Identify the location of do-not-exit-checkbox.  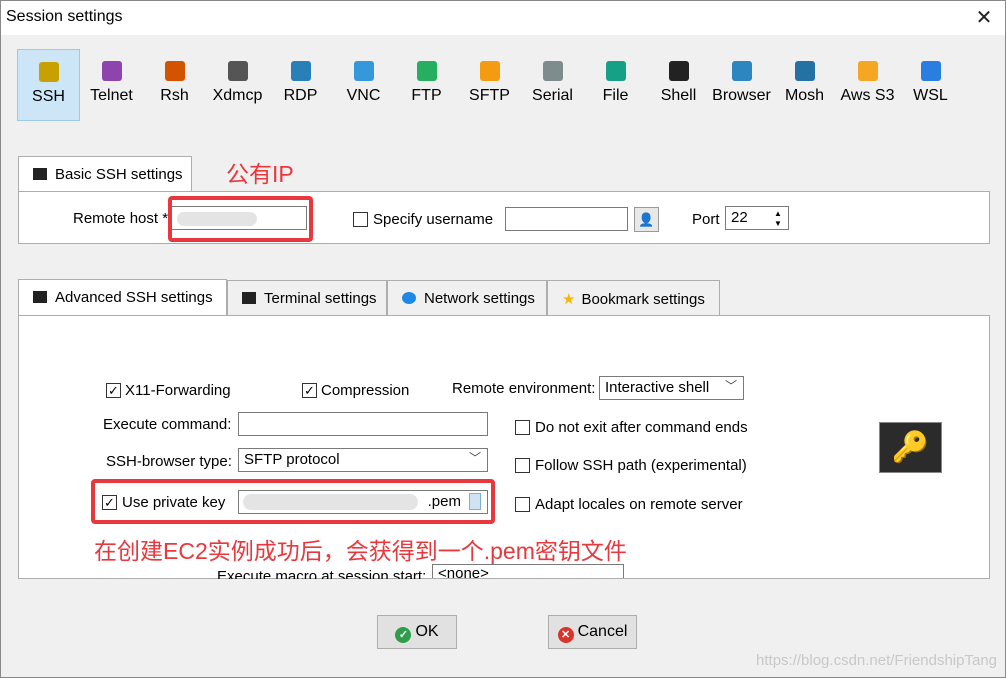
(522, 427).